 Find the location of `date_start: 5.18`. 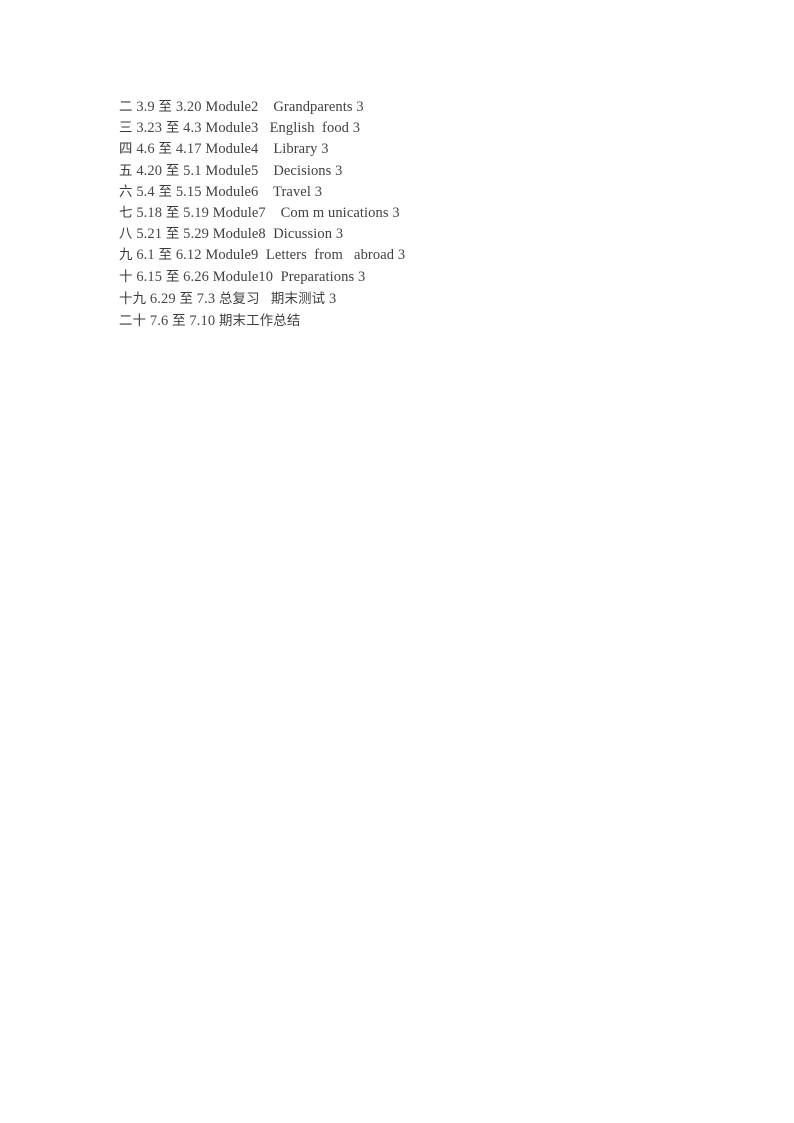

date_start: 5.18 is located at coordinates (149, 213).